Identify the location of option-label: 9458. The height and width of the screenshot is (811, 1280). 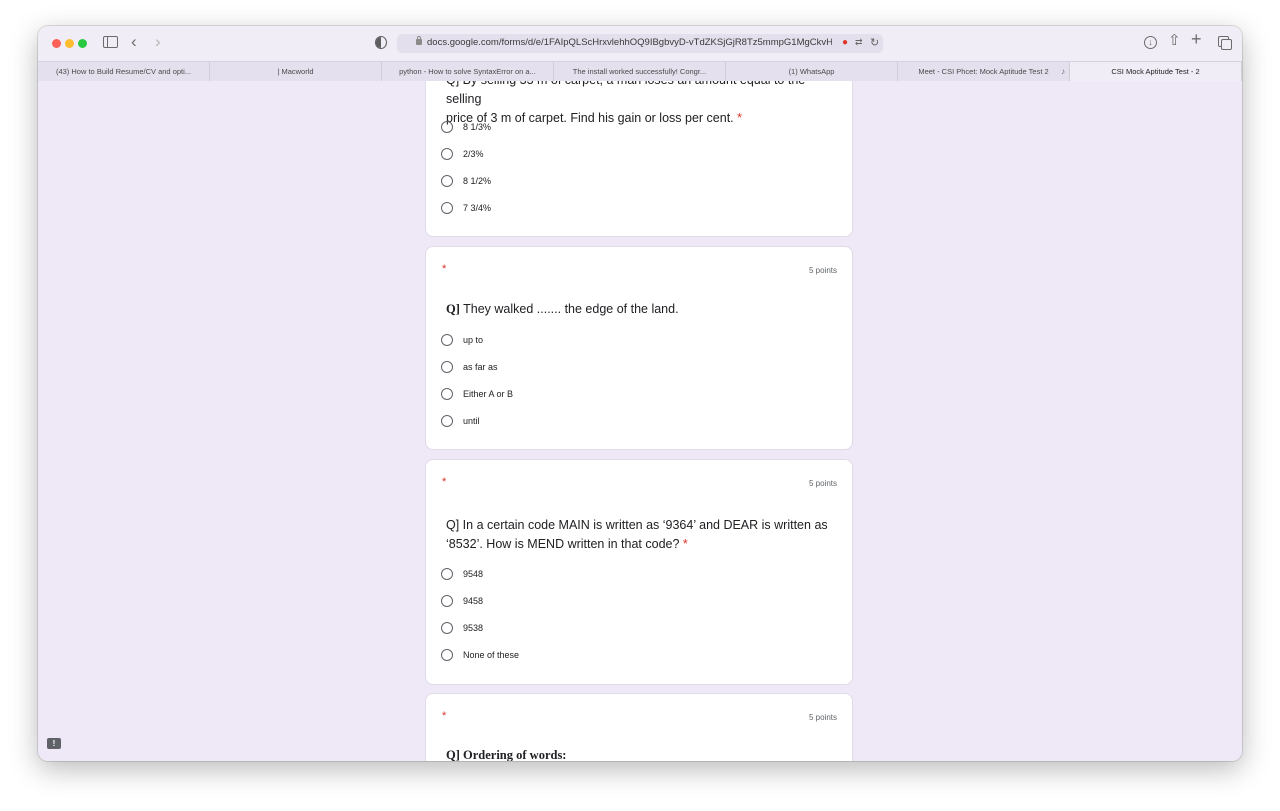
(473, 601).